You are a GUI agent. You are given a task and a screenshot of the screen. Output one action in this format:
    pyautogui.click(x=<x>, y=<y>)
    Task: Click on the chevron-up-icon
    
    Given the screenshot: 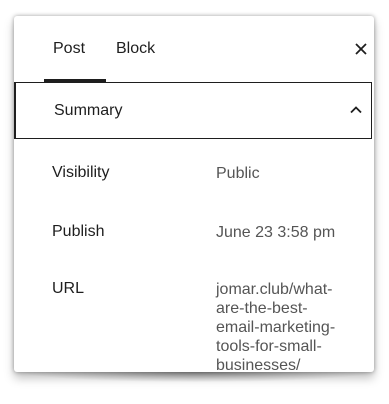 What is the action you would take?
    pyautogui.click(x=356, y=110)
    